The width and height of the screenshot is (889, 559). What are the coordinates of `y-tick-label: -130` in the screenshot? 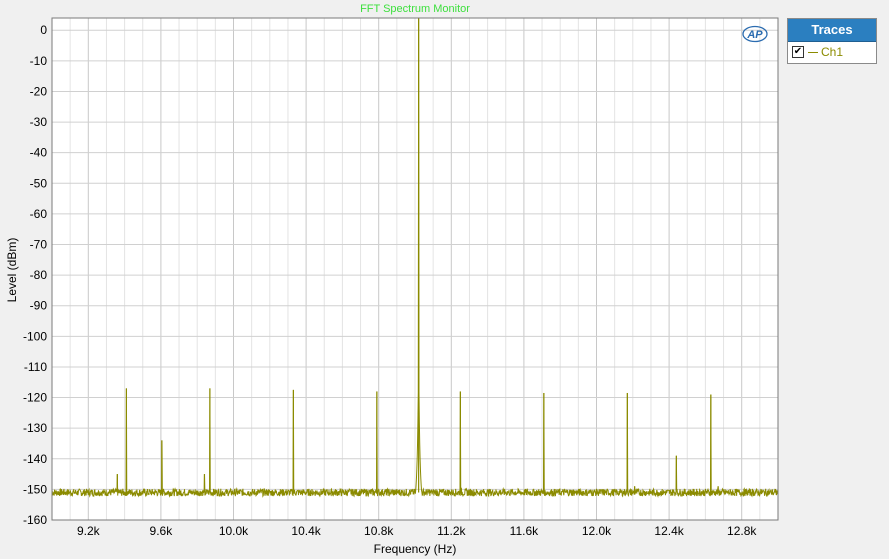 It's located at (35, 428).